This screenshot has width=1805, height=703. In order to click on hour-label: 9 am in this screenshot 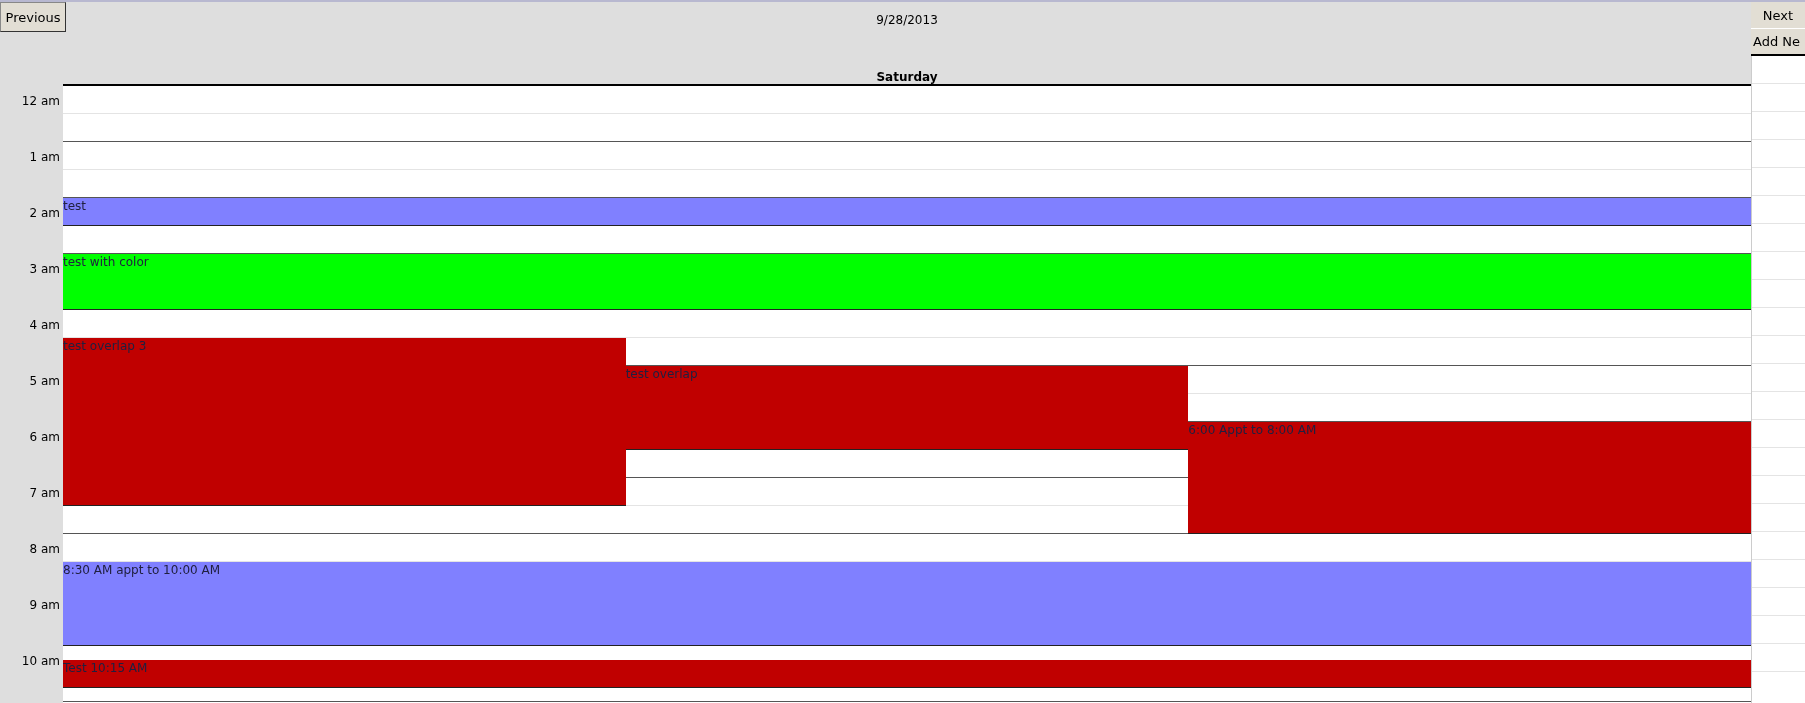, I will do `click(44, 605)`.